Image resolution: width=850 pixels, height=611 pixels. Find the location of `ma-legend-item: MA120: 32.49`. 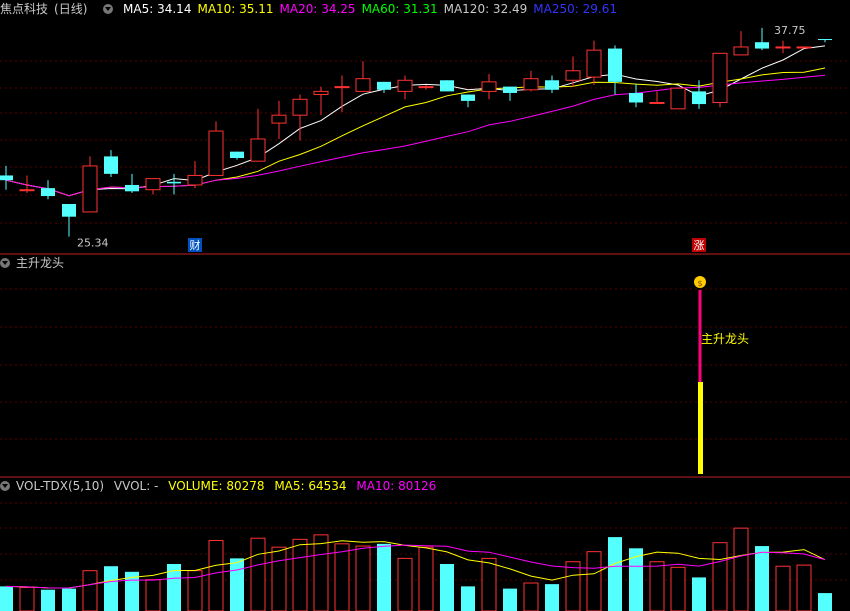

ma-legend-item: MA120: 32.49 is located at coordinates (485, 9).